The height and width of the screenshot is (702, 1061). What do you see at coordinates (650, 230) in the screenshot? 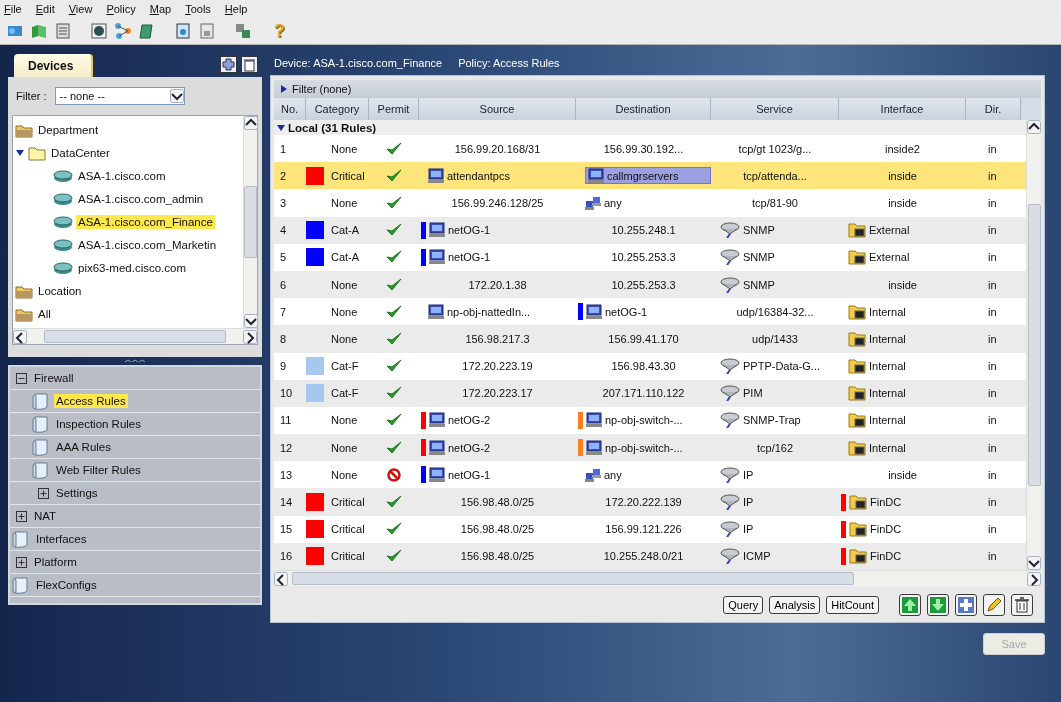
I see `table-row: 4 Cat-A netOG-1 10.255.248.1 SNMP External in` at bounding box center [650, 230].